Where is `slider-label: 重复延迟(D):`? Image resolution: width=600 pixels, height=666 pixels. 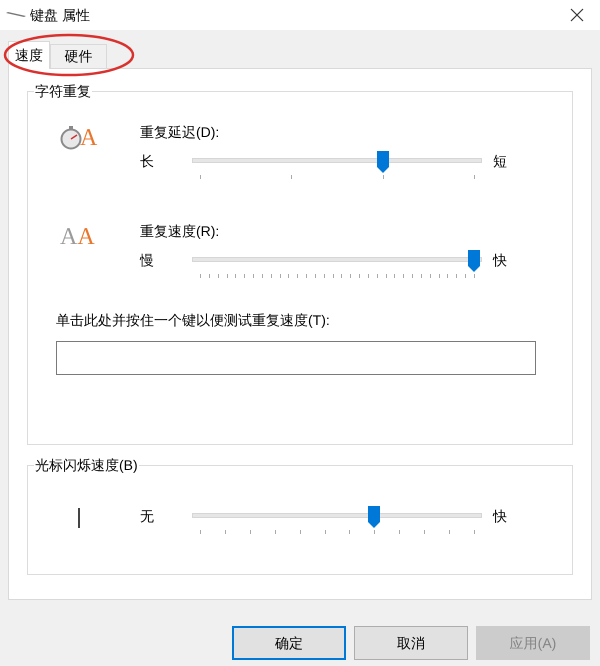
slider-label: 重复延迟(D): is located at coordinates (180, 132).